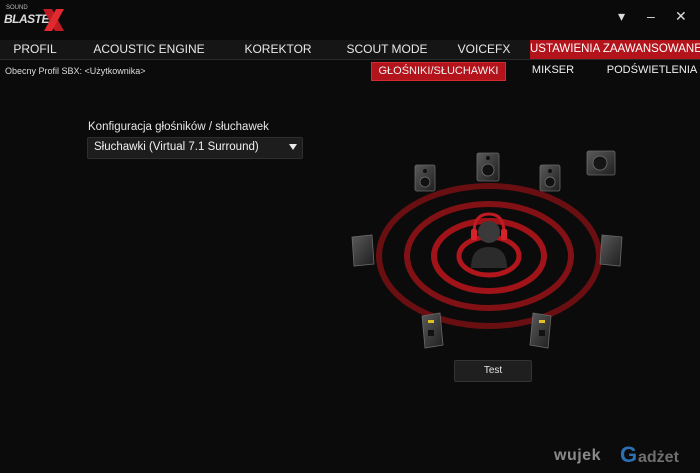 The image size is (700, 473). What do you see at coordinates (540, 330) in the screenshot?
I see `speaker-rear-right-icon` at bounding box center [540, 330].